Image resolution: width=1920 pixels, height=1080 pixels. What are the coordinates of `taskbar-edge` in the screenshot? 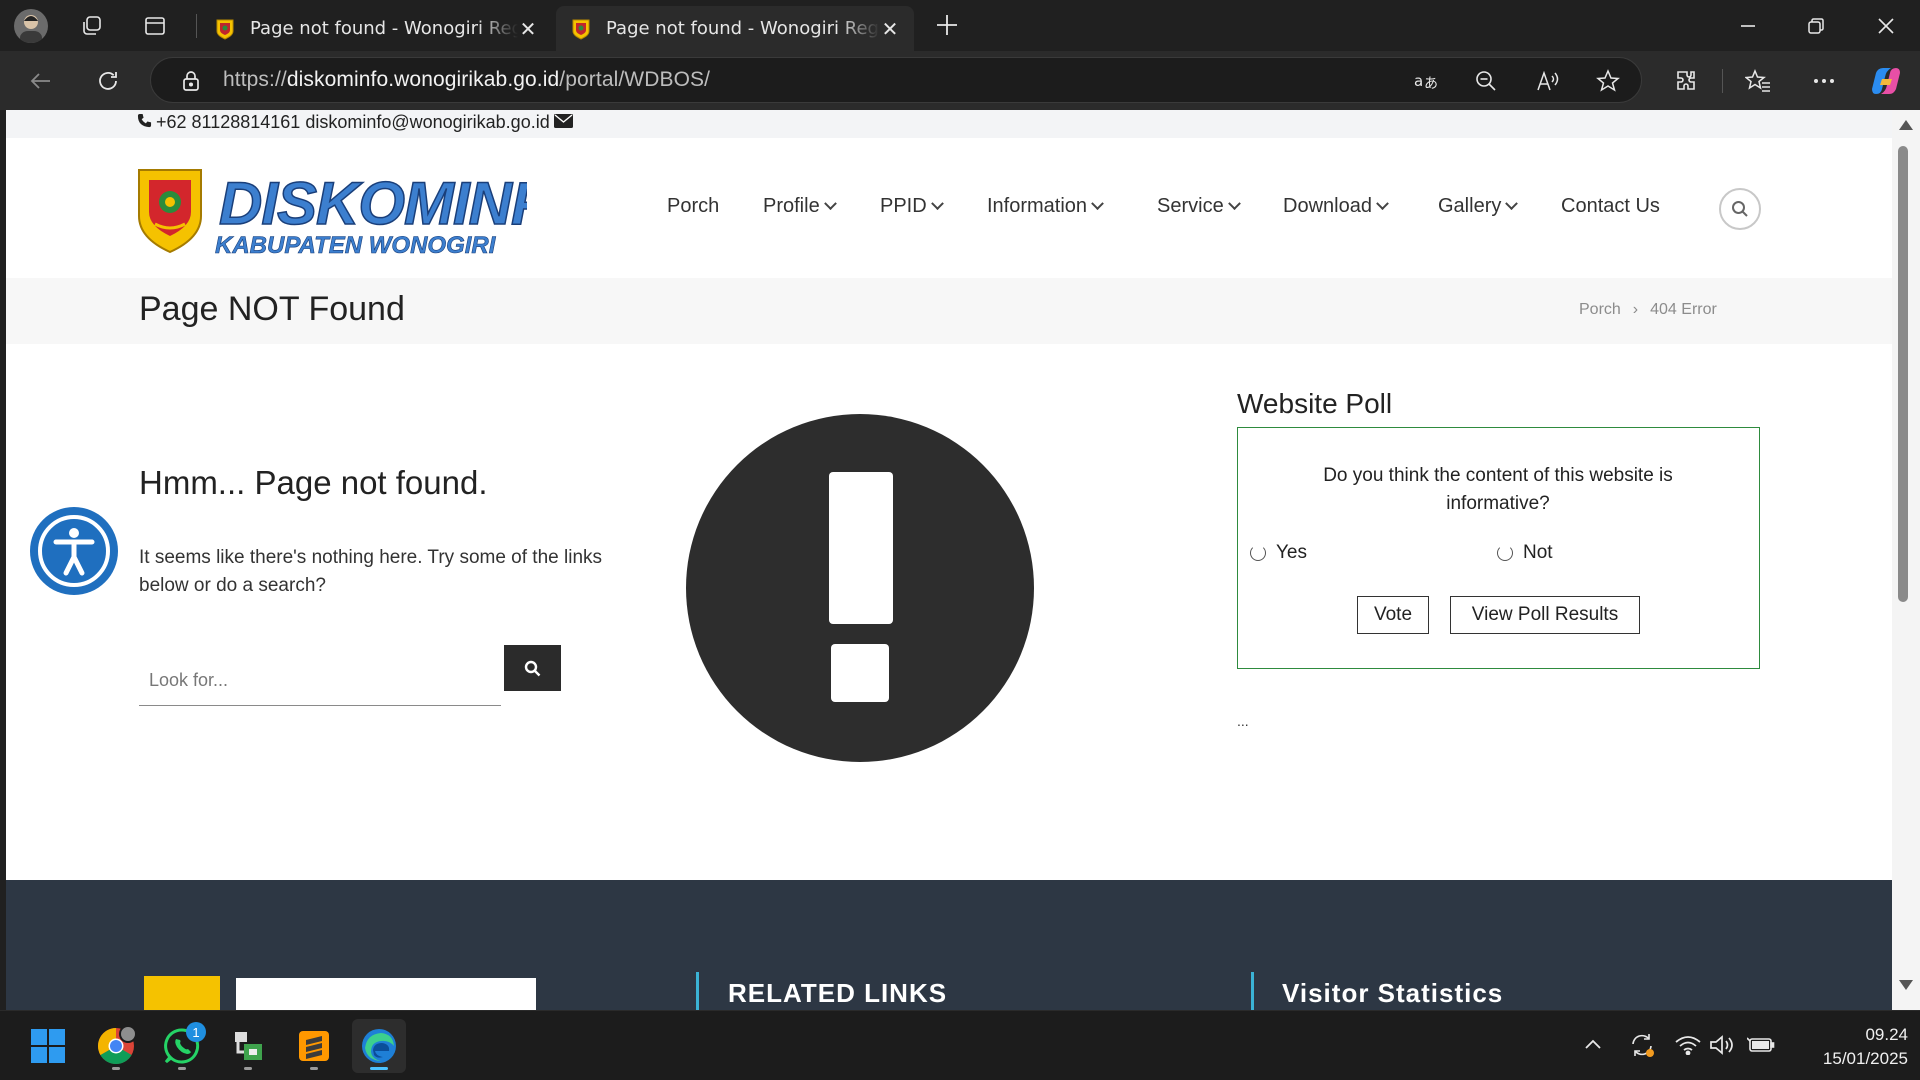 It's located at (379, 1046).